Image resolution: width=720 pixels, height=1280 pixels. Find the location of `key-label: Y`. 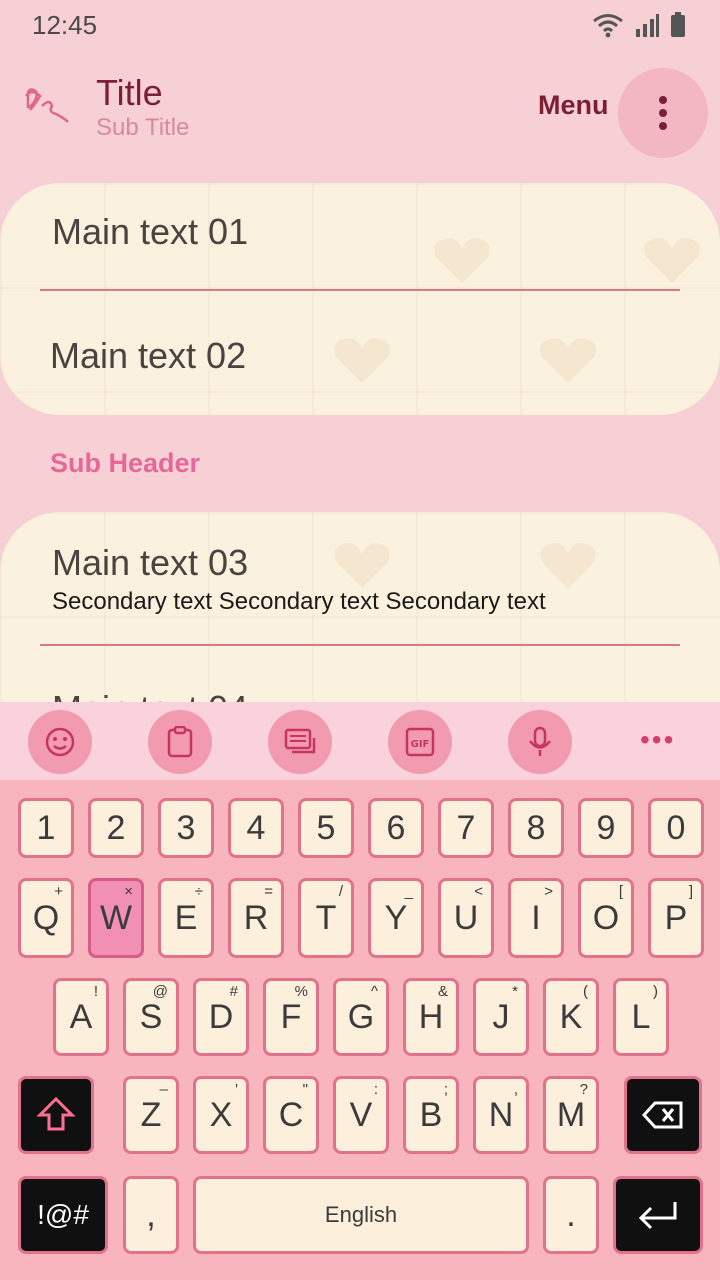

key-label: Y is located at coordinates (396, 917).